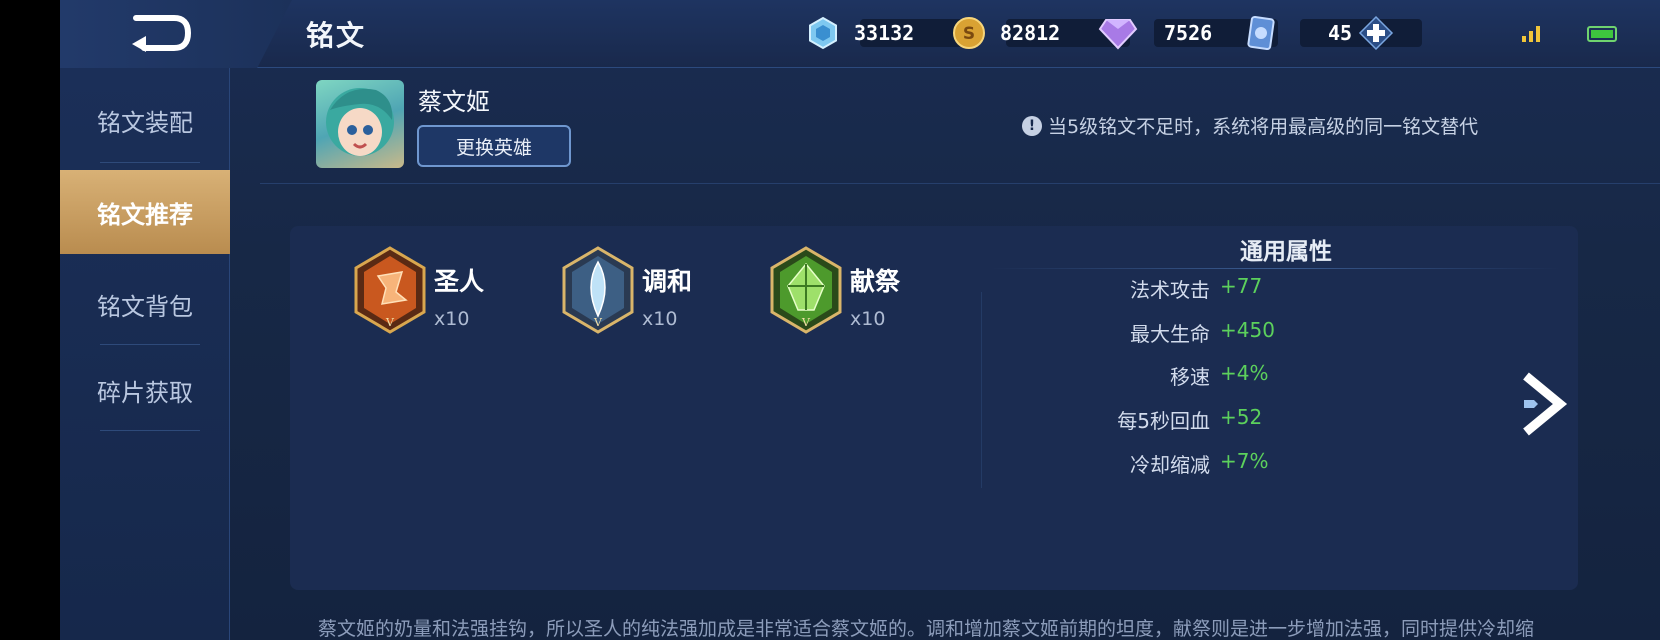 The width and height of the screenshot is (1660, 640). What do you see at coordinates (1190, 377) in the screenshot?
I see `attribute-name: 移速` at bounding box center [1190, 377].